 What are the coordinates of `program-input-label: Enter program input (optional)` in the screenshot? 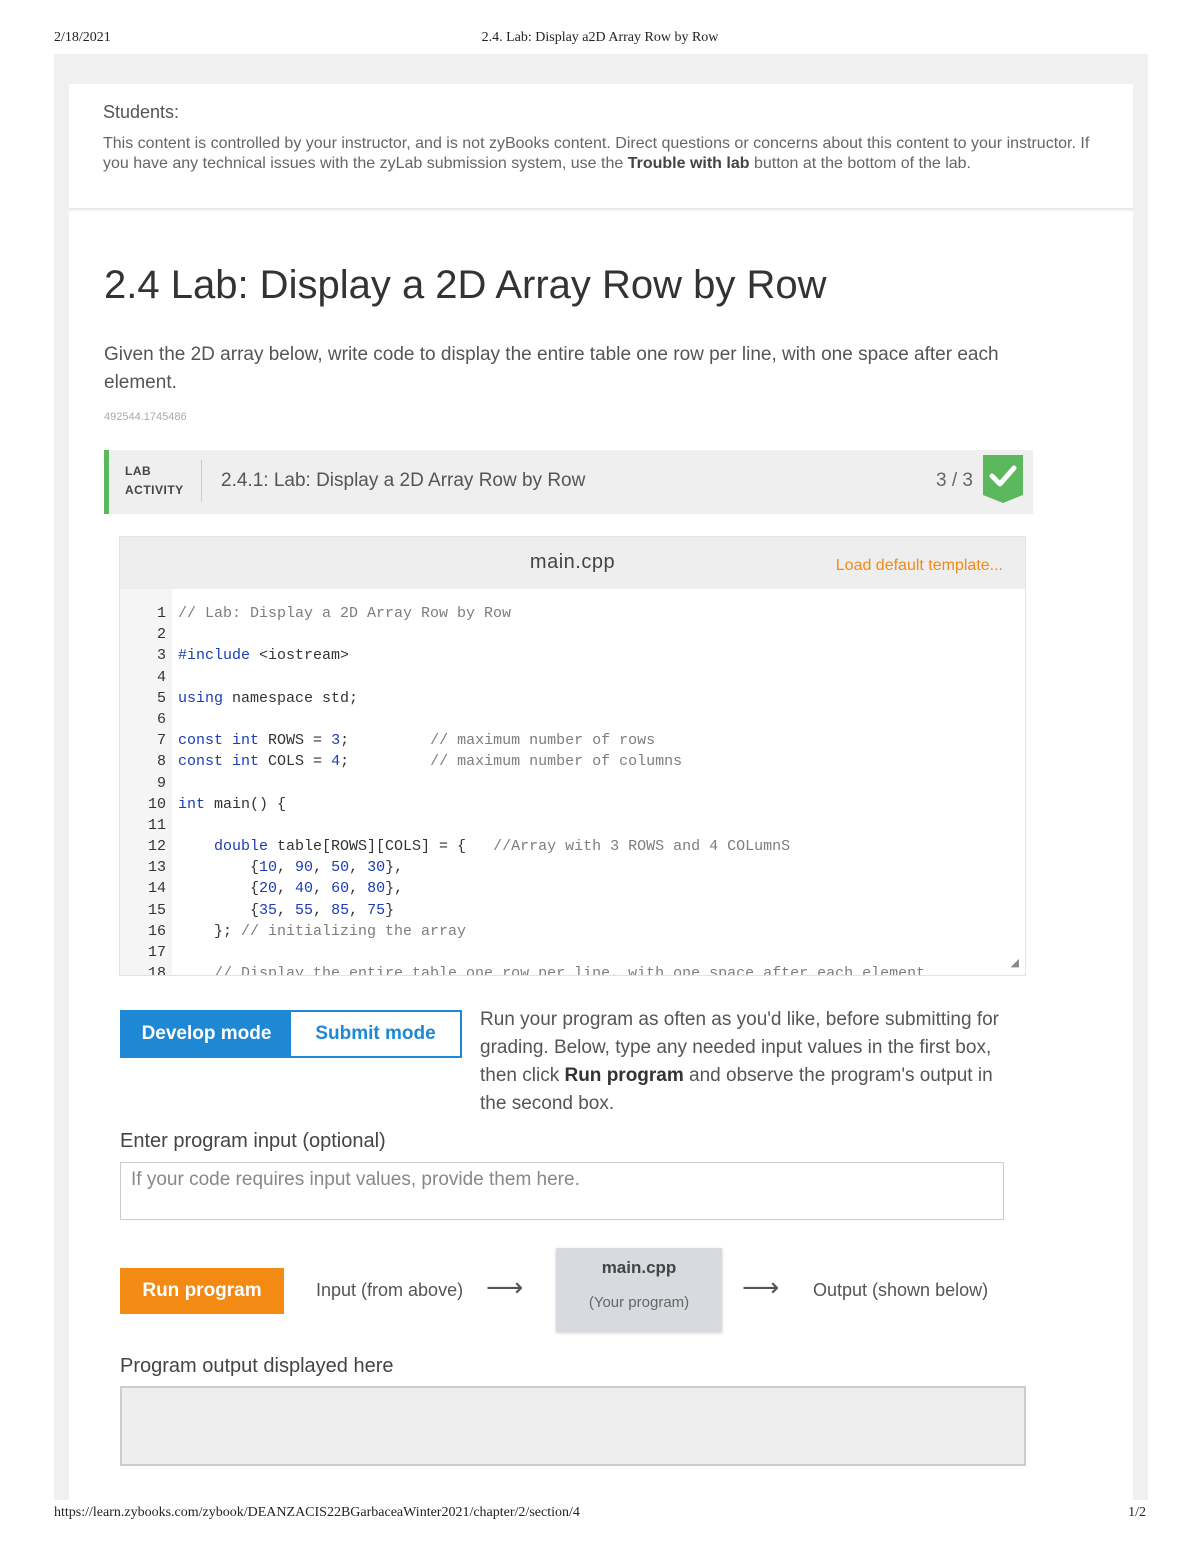 It's located at (253, 1141).